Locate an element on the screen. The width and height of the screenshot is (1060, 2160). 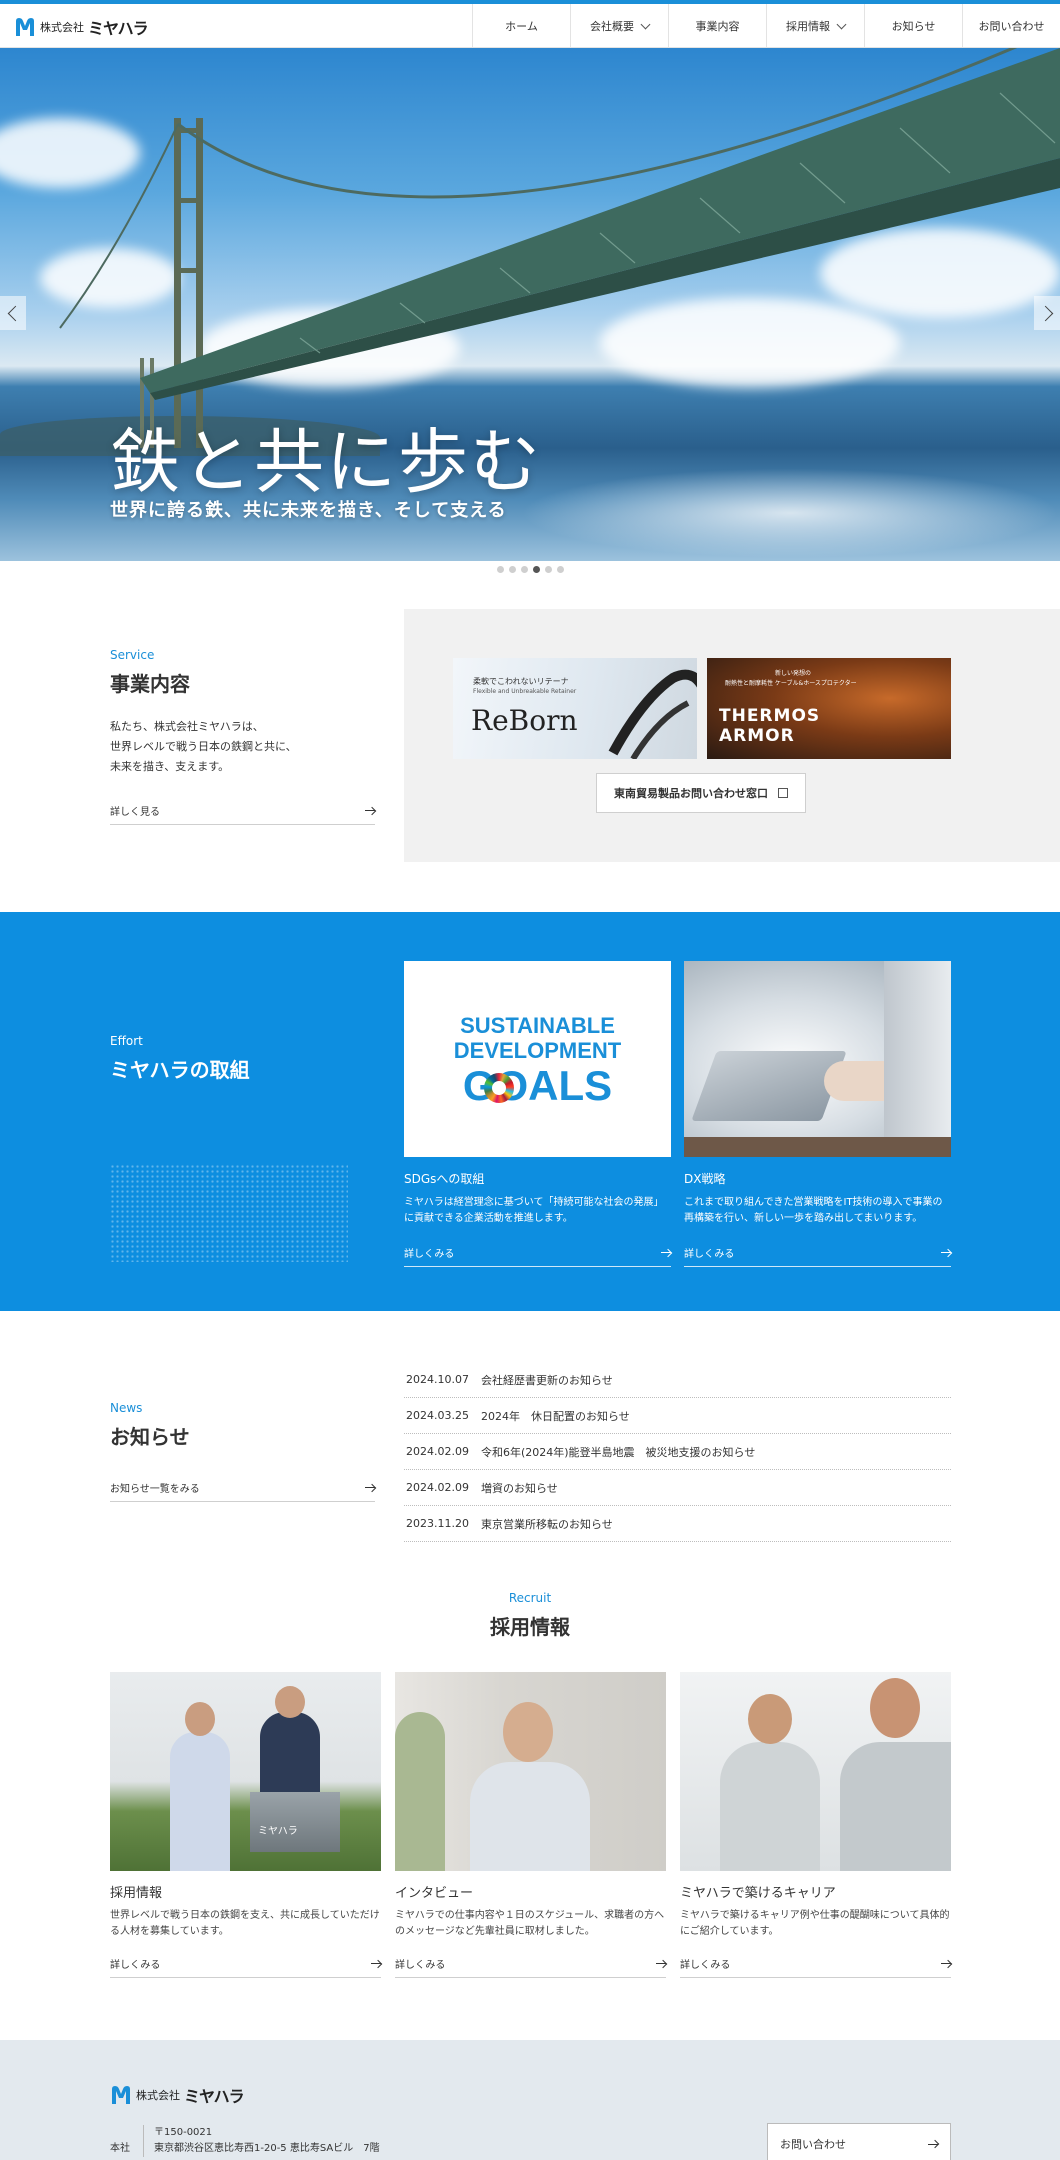
recruit-header: Recruit 採用情報 is located at coordinates (530, 1615).